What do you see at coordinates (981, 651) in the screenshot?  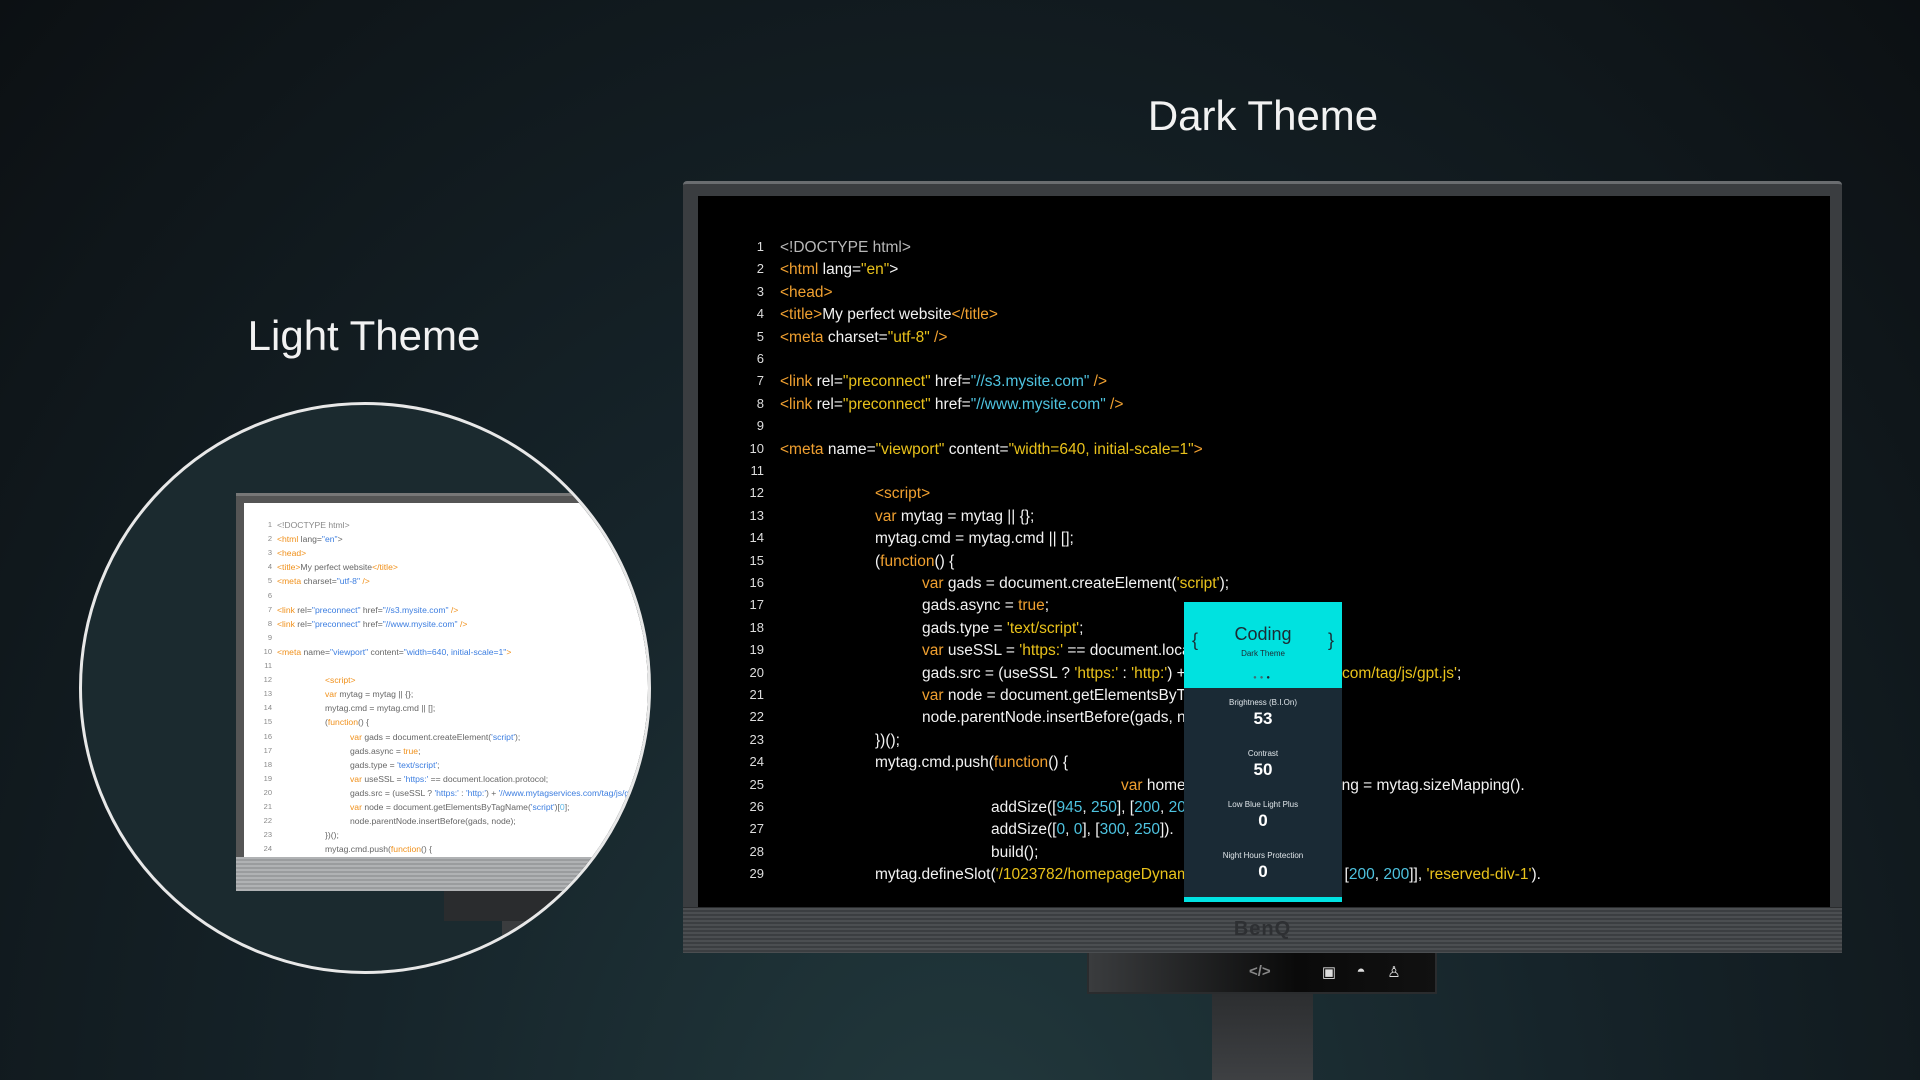 I see `code-token: useSSL =` at bounding box center [981, 651].